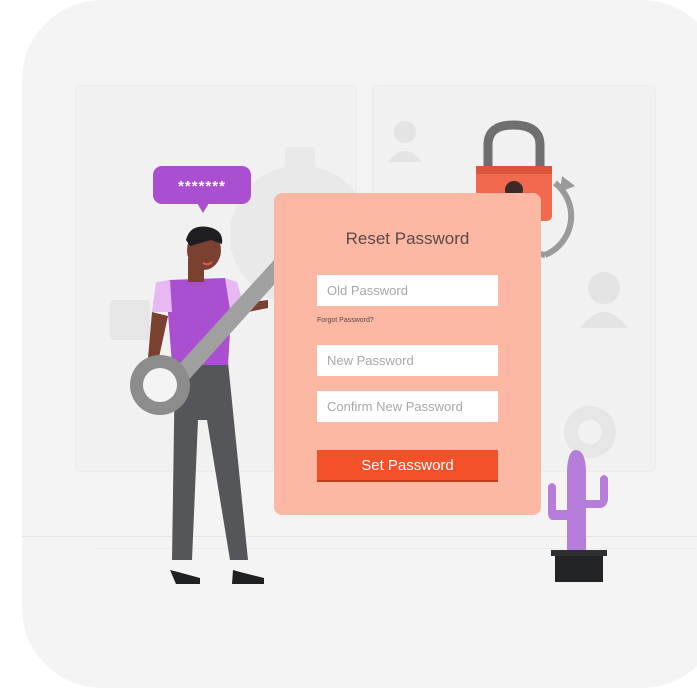 Image resolution: width=697 pixels, height=688 pixels. What do you see at coordinates (590, 432) in the screenshot?
I see `gear-icon` at bounding box center [590, 432].